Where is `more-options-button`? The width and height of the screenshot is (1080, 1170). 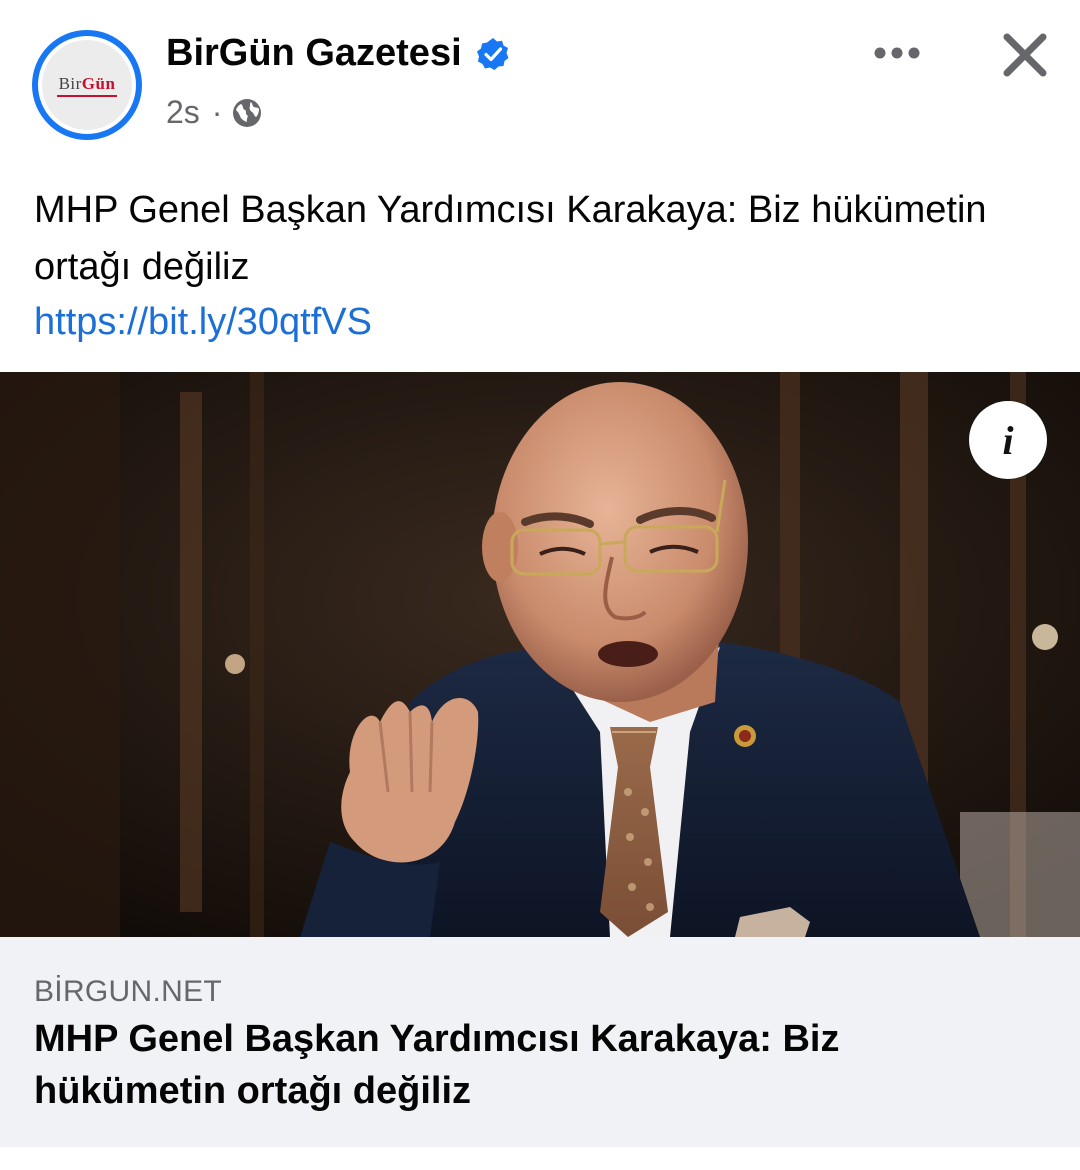
more-options-button is located at coordinates (897, 53).